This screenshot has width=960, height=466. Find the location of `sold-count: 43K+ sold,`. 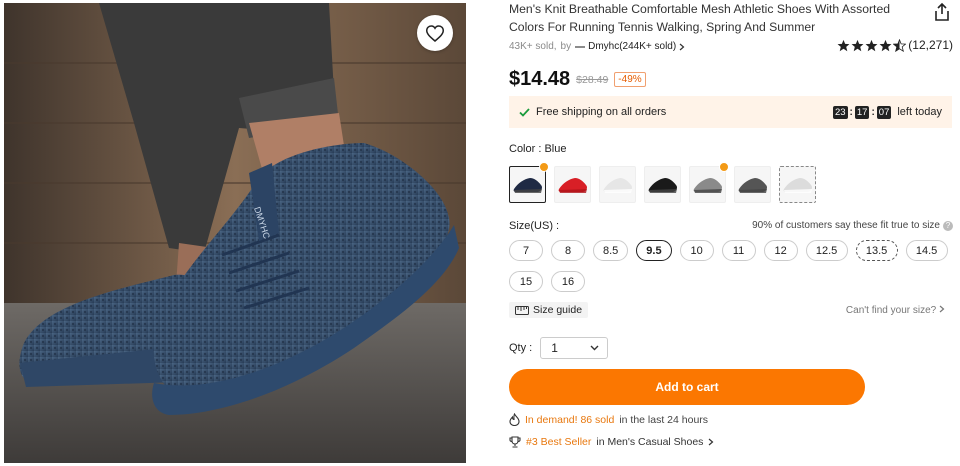

sold-count: 43K+ sold, is located at coordinates (533, 46).